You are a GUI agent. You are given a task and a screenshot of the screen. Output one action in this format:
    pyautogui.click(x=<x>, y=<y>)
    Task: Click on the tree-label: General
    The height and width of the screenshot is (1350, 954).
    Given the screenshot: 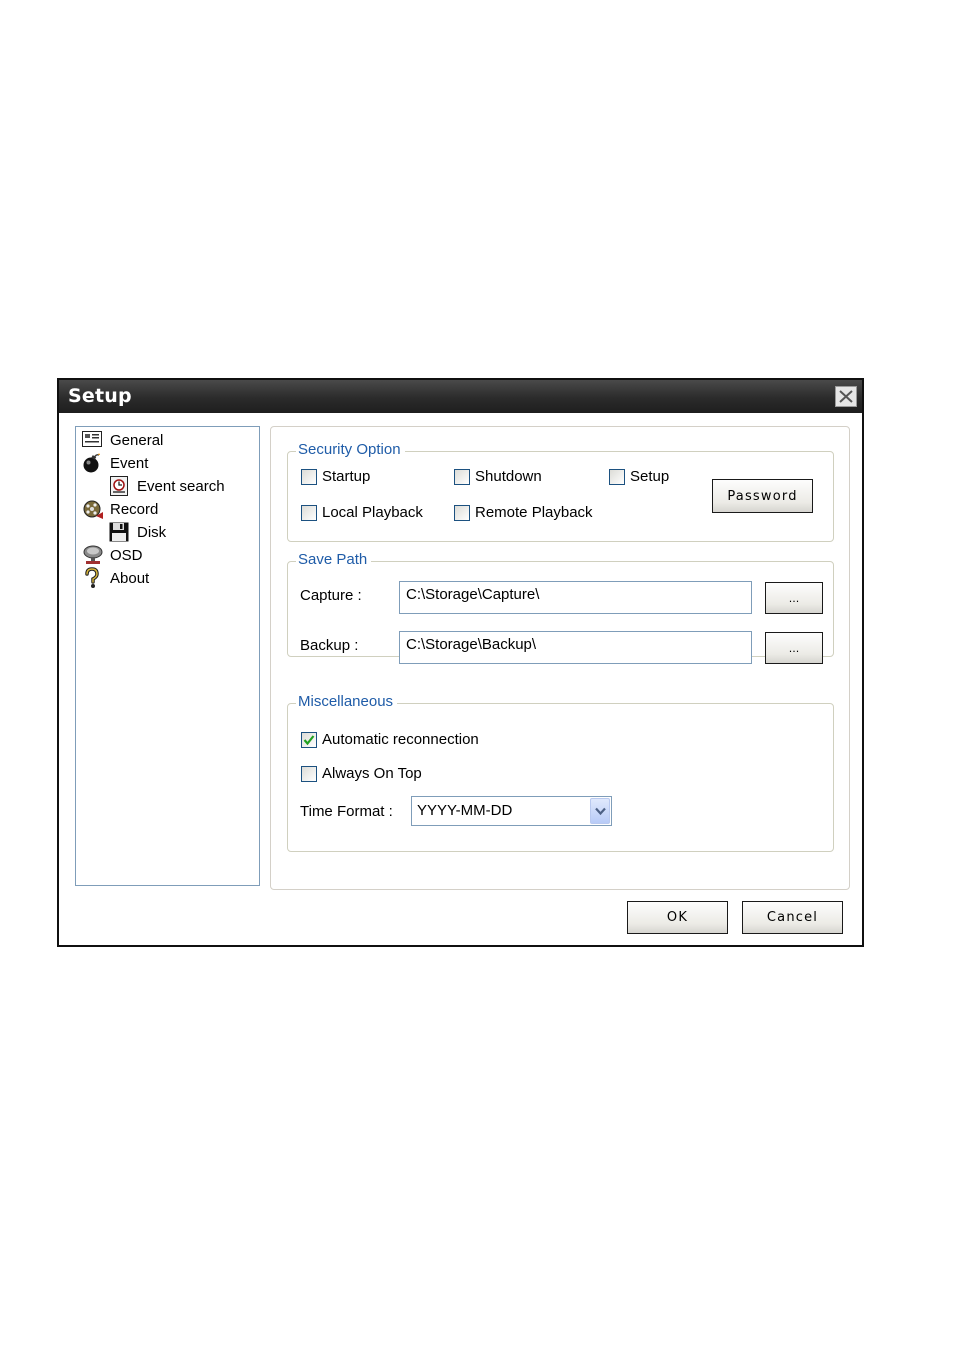 What is the action you would take?
    pyautogui.click(x=137, y=440)
    